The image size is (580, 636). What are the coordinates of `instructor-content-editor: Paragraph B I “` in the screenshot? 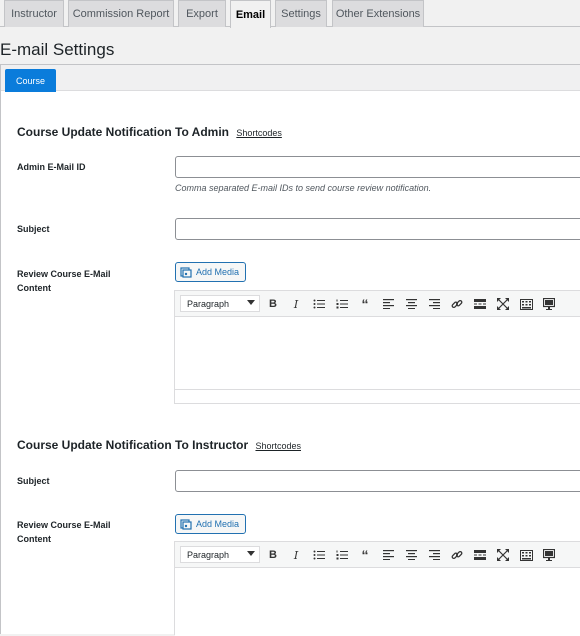 It's located at (377, 588).